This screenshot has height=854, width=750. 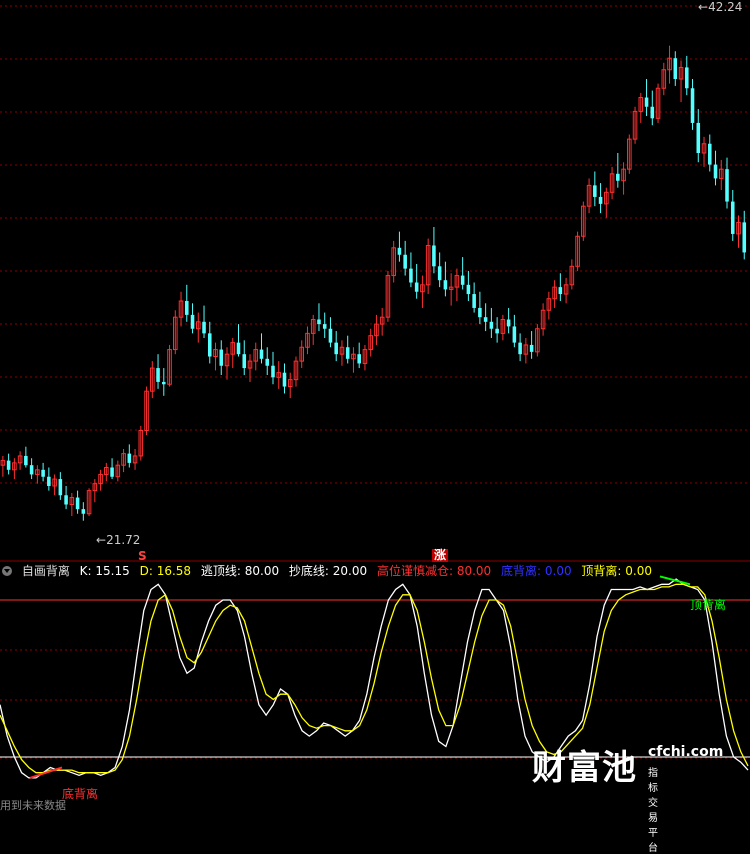 I want to click on watermark-main: 财富池, so click(x=584, y=768).